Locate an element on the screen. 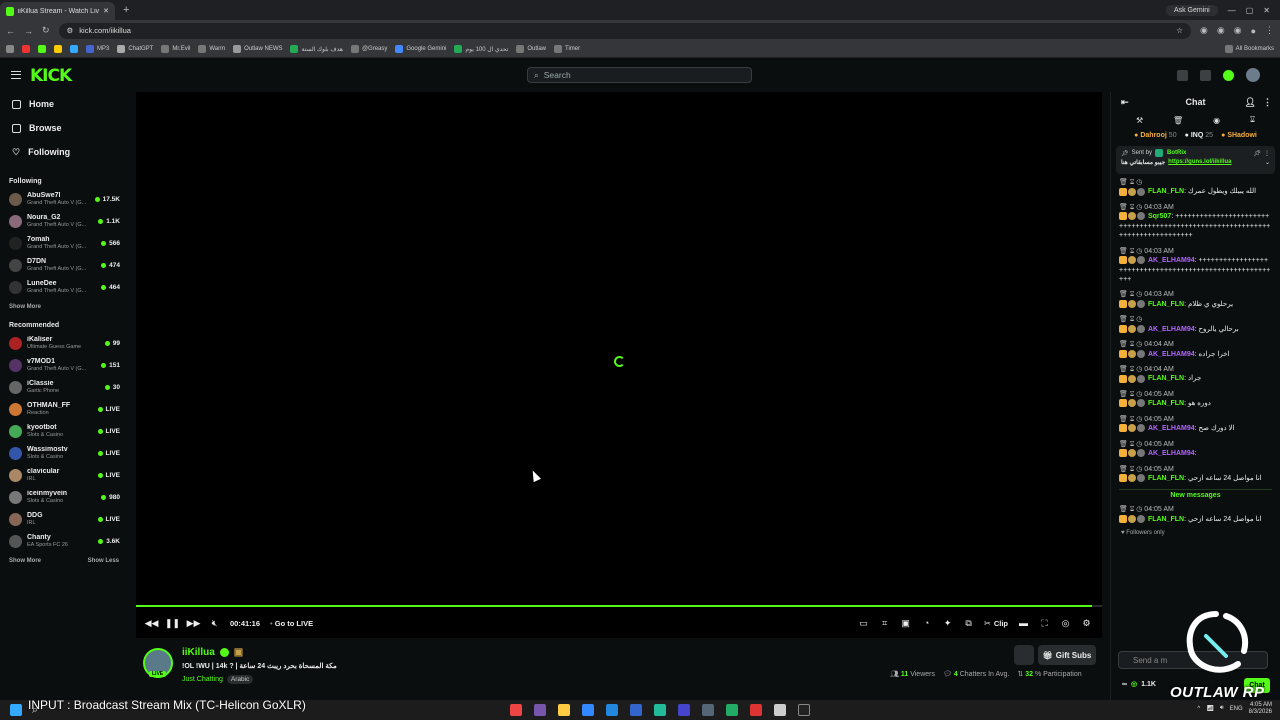 The image size is (1280, 720). clip-button: ✂ Clip is located at coordinates (996, 623).